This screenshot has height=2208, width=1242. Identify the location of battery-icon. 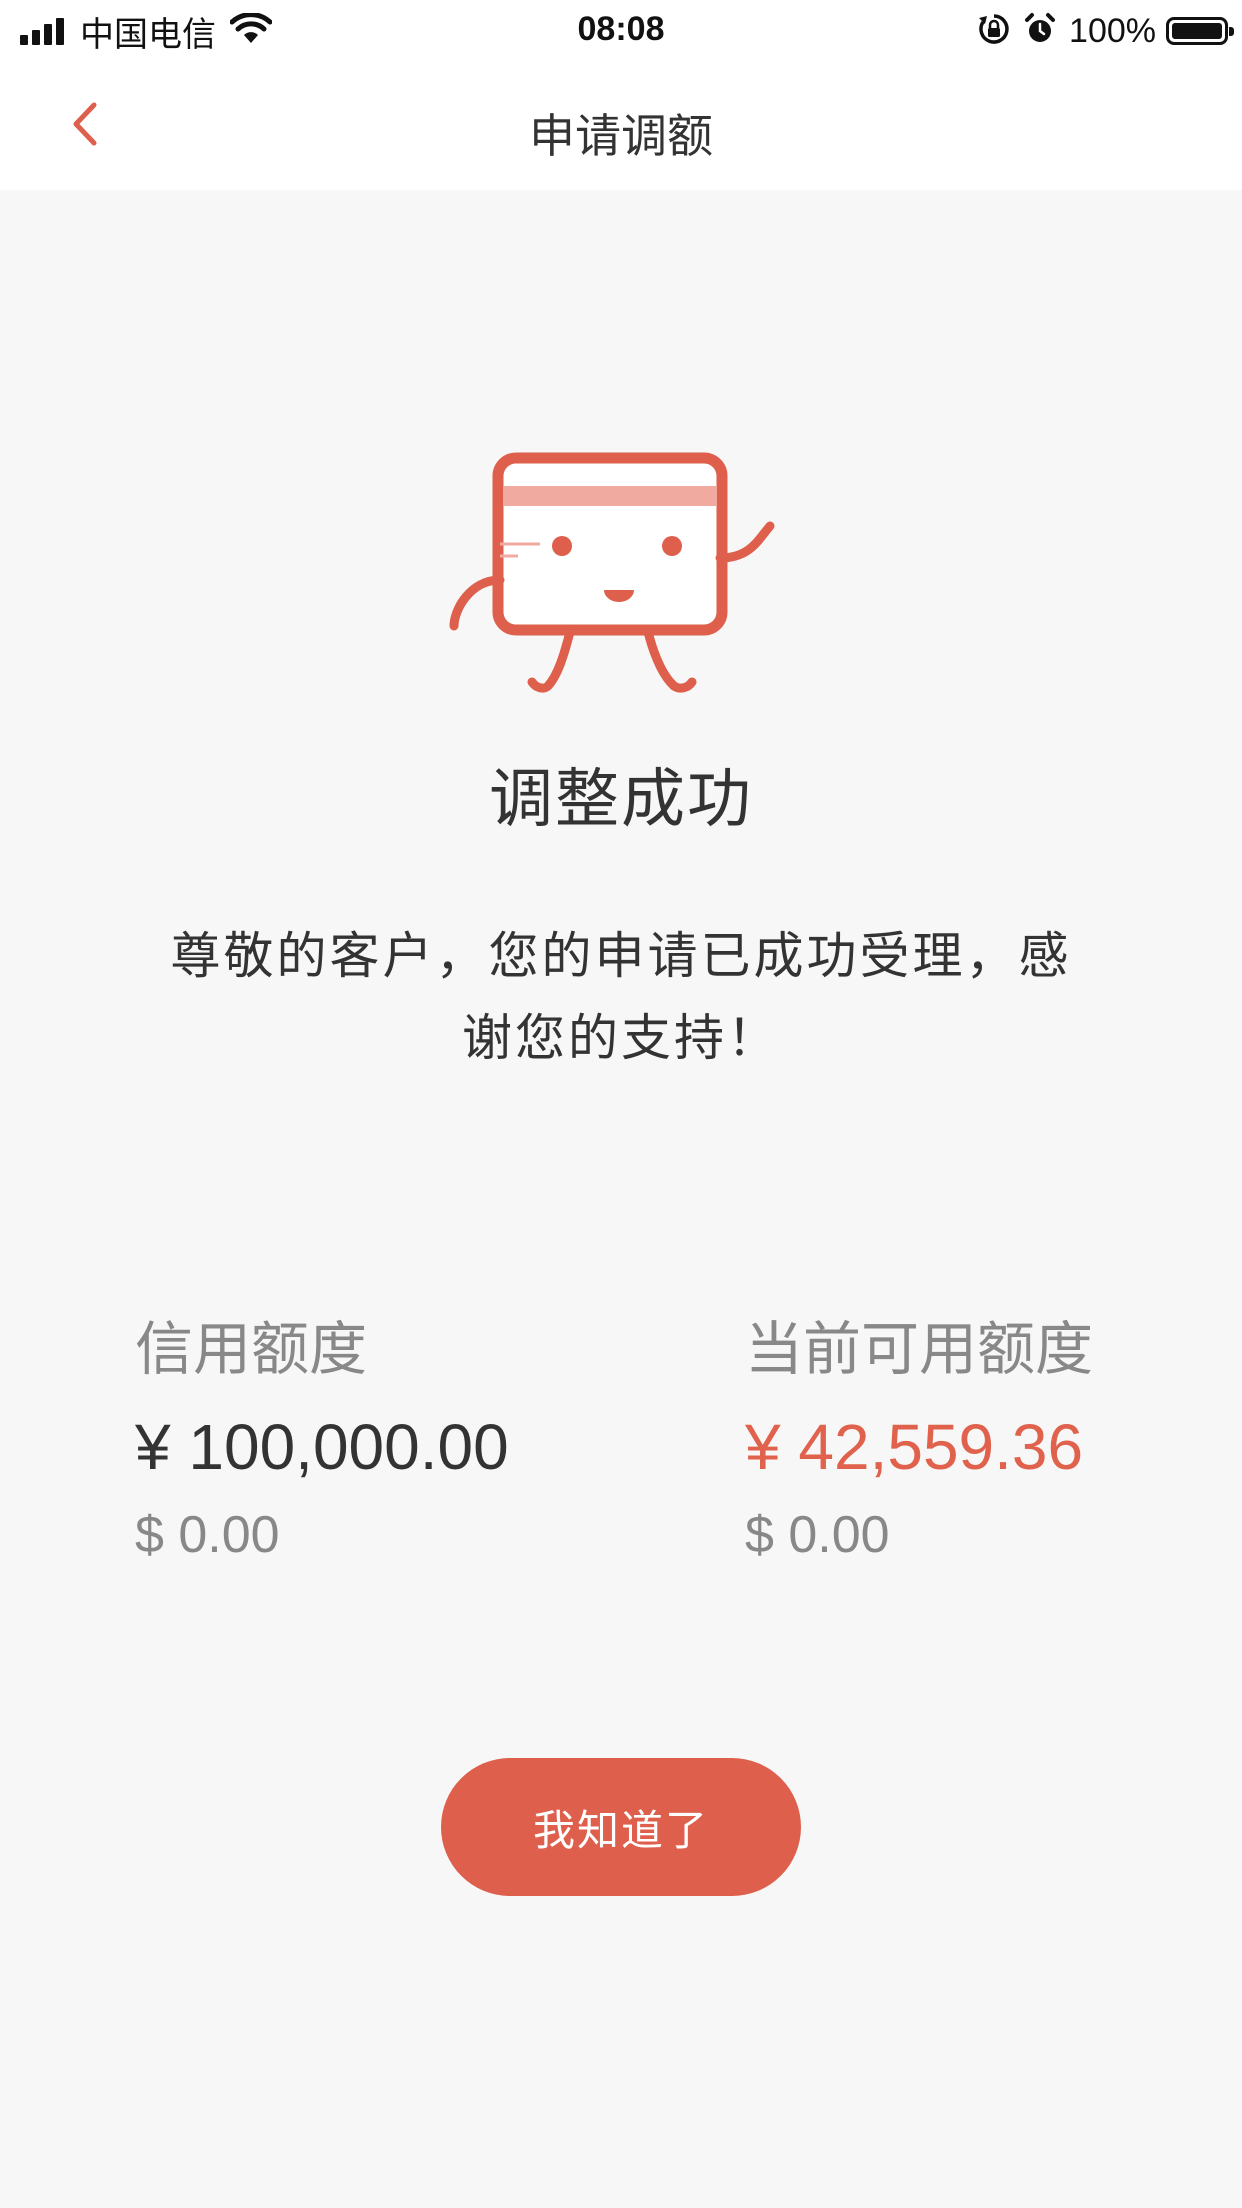
(1200, 31).